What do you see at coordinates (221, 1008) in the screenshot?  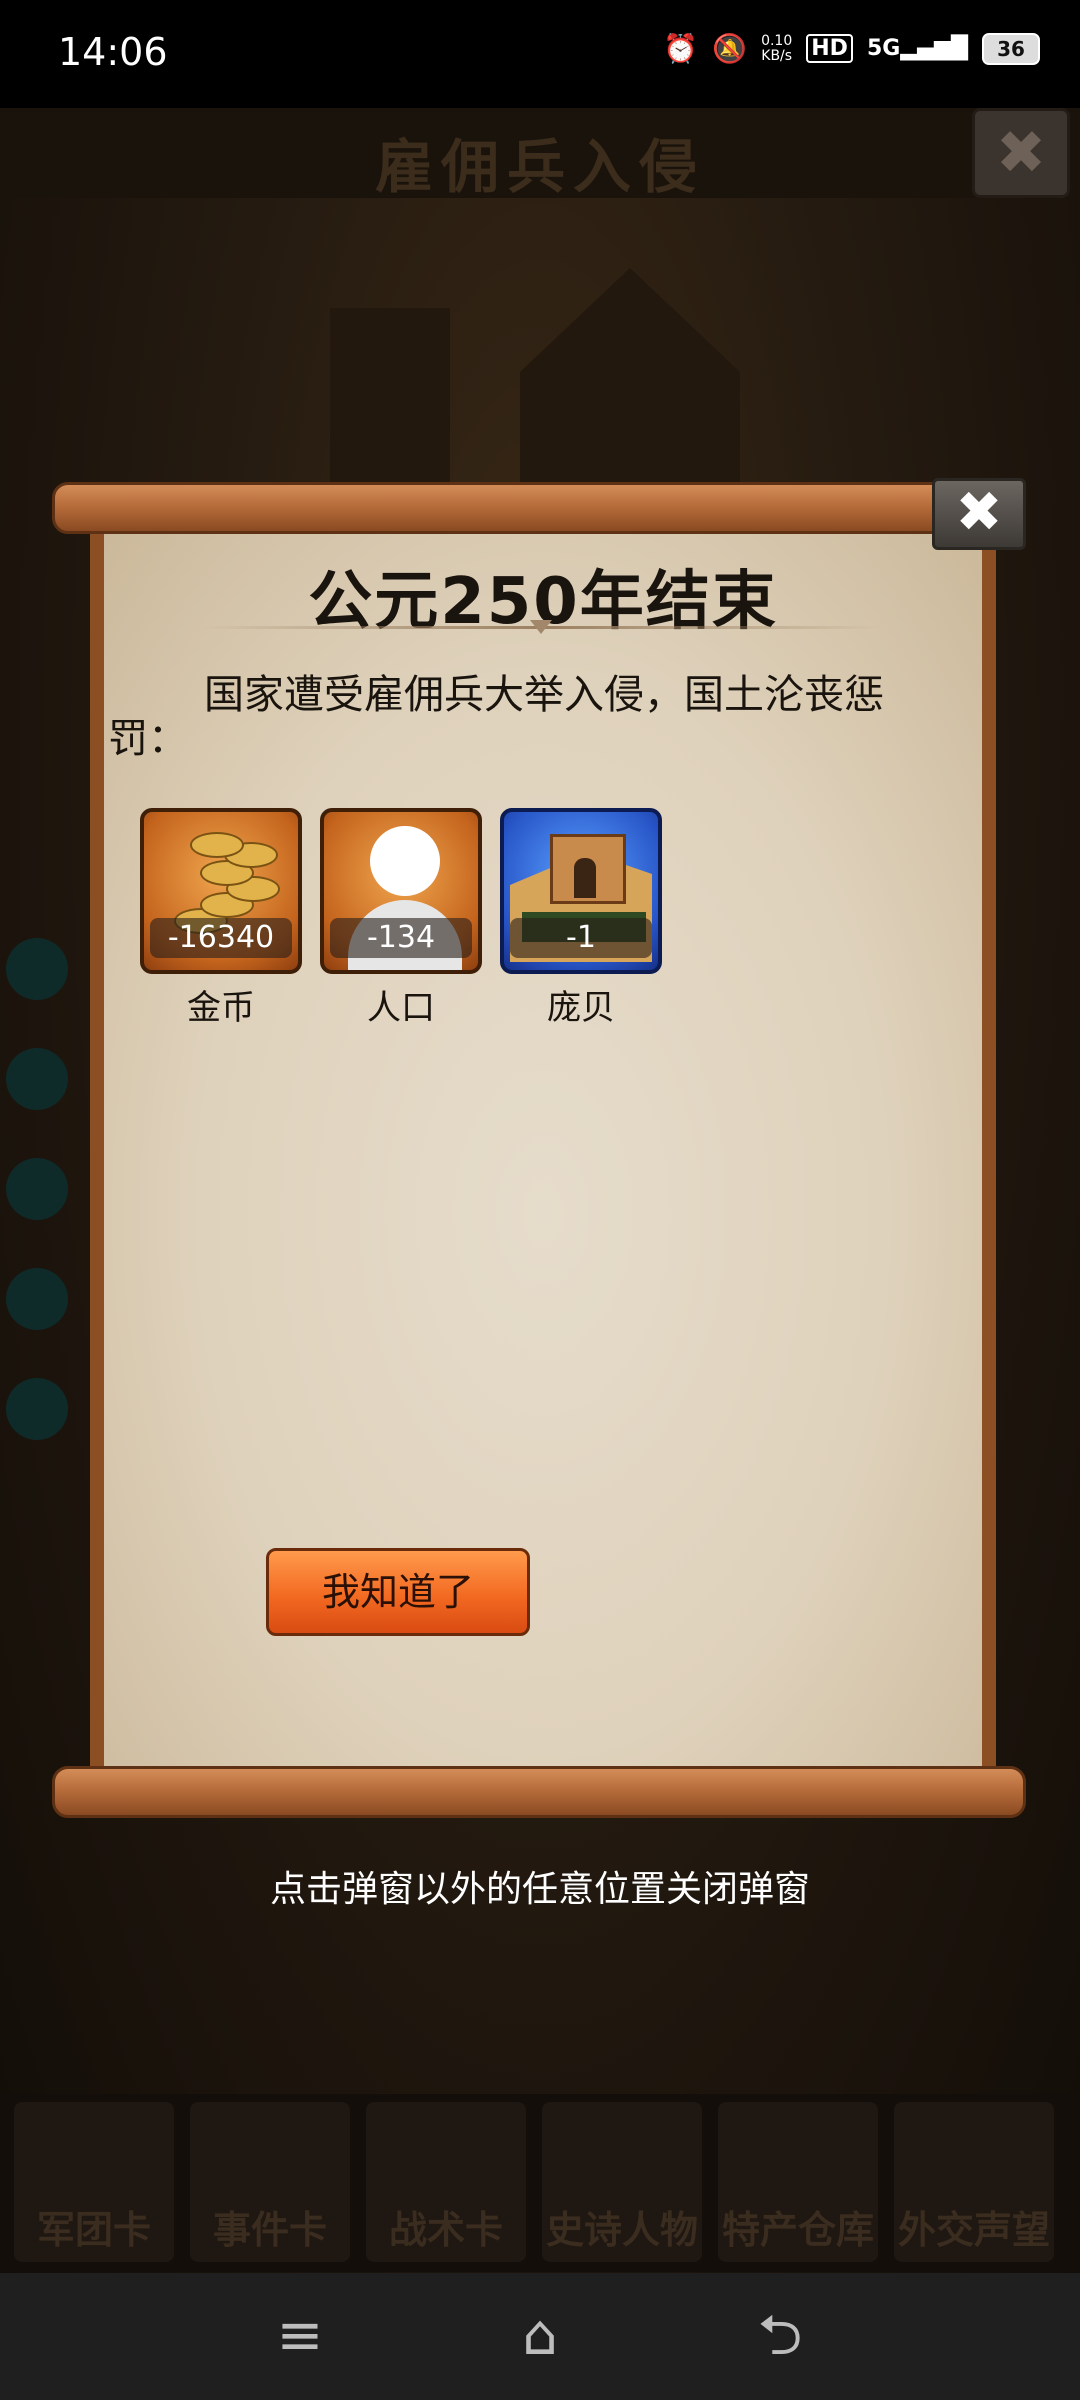 I see `penalty-label: 金币` at bounding box center [221, 1008].